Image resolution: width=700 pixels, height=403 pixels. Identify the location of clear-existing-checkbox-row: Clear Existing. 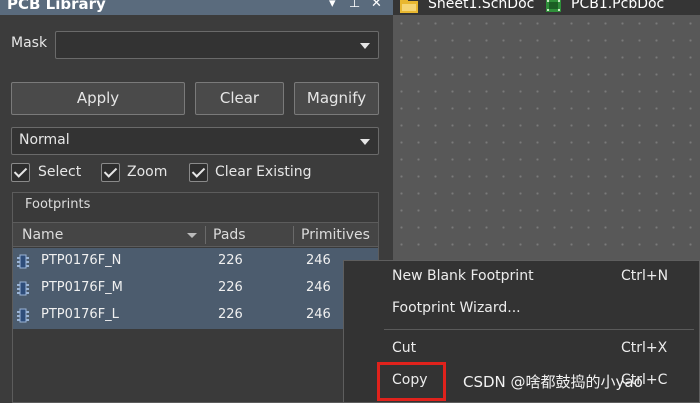
(254, 173).